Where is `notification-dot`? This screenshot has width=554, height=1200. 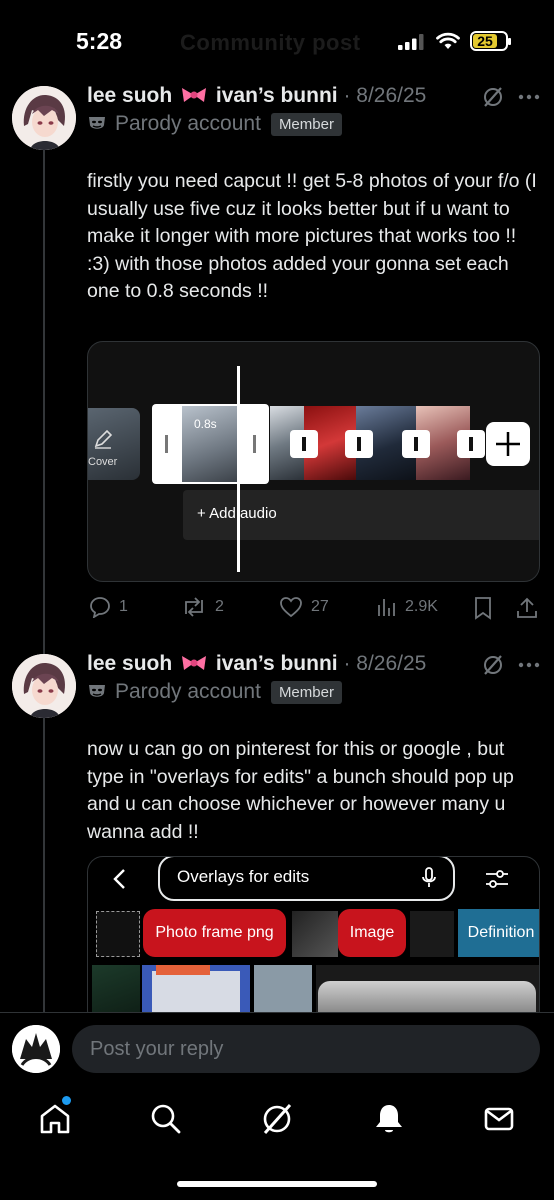 notification-dot is located at coordinates (66, 1100).